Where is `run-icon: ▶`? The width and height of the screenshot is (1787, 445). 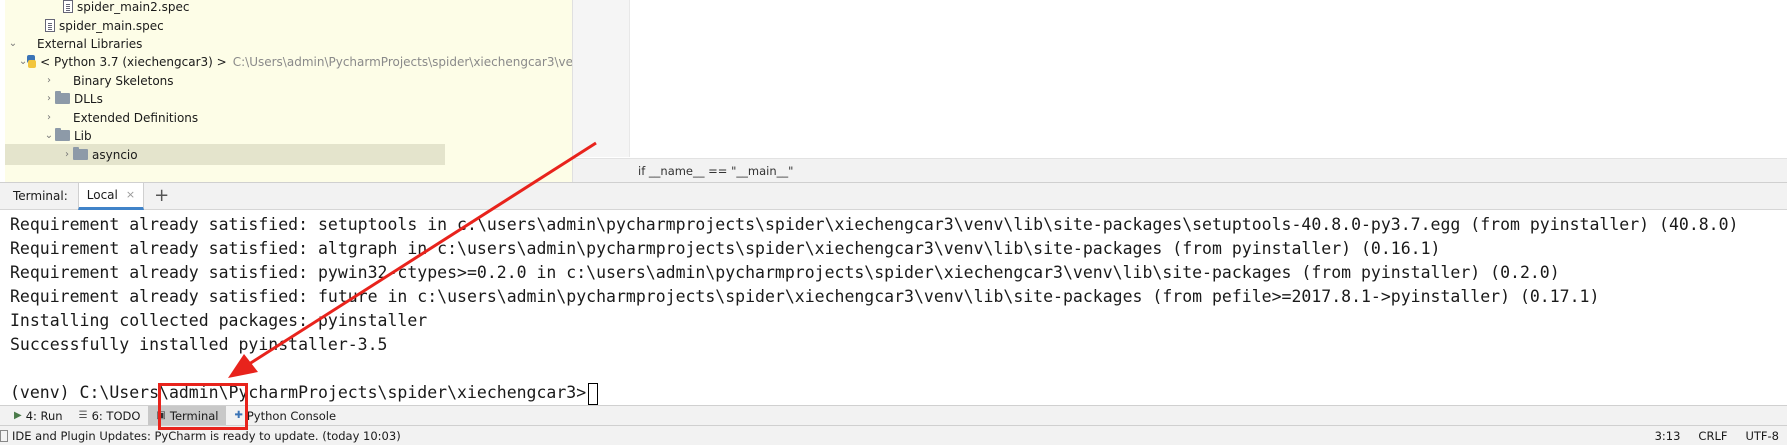 run-icon: ▶ is located at coordinates (18, 415).